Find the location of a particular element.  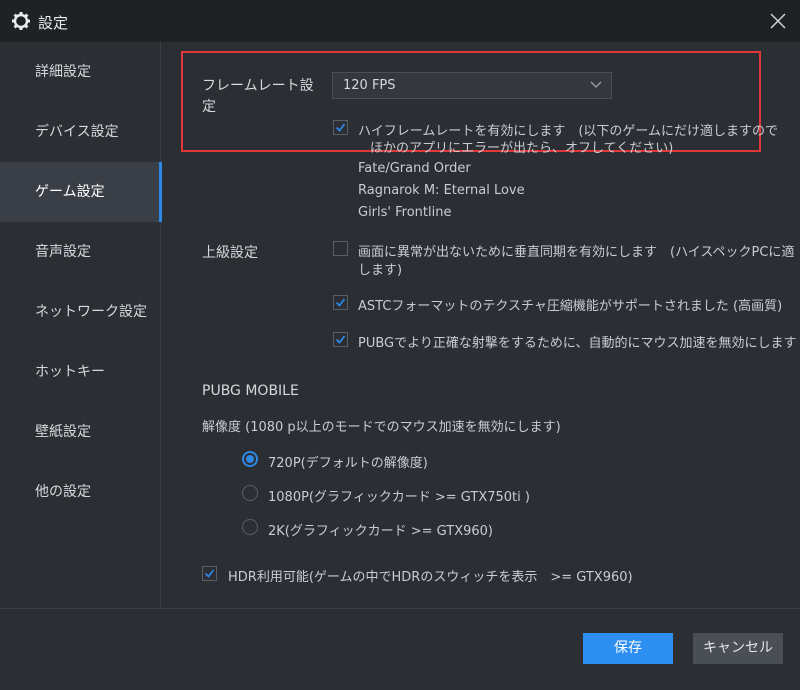

sidebar-item-label: ホットキー is located at coordinates (70, 372).